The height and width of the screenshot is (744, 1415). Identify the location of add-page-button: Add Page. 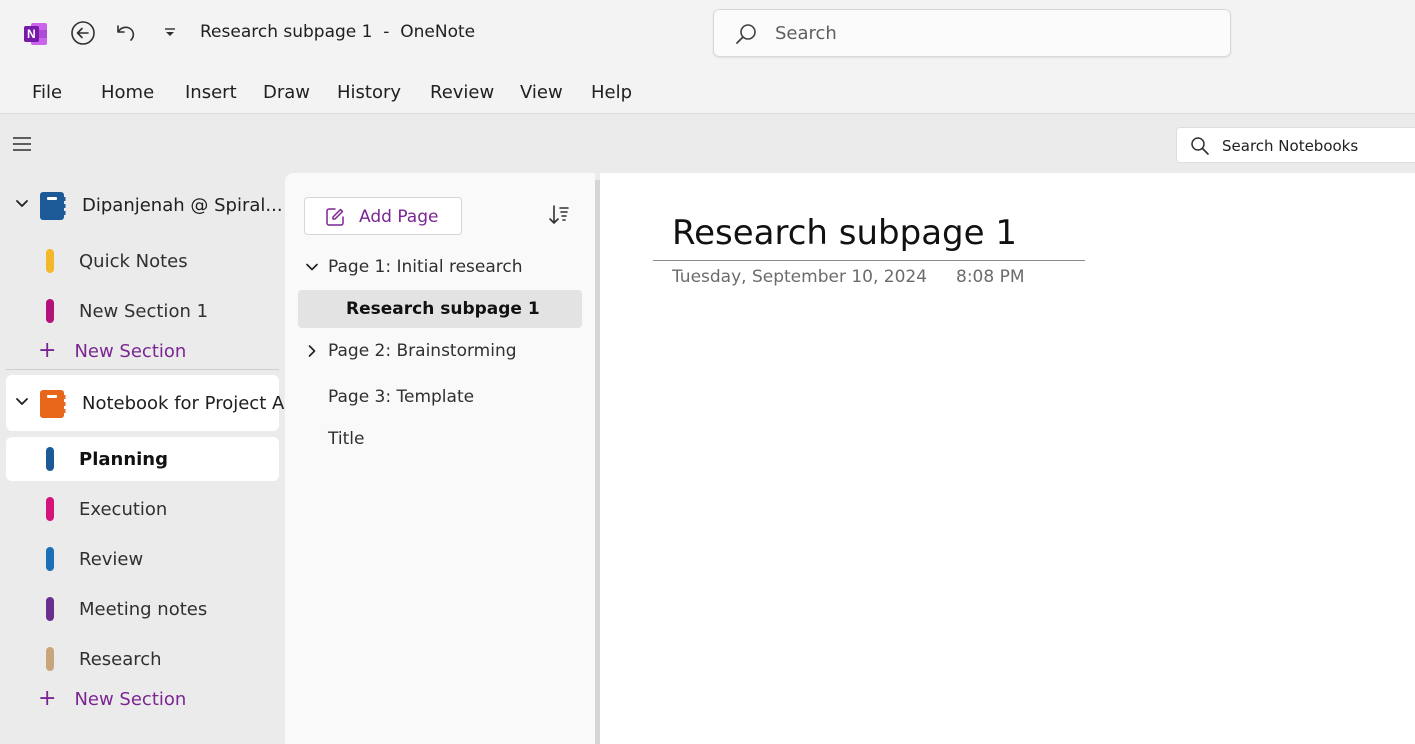
(383, 216).